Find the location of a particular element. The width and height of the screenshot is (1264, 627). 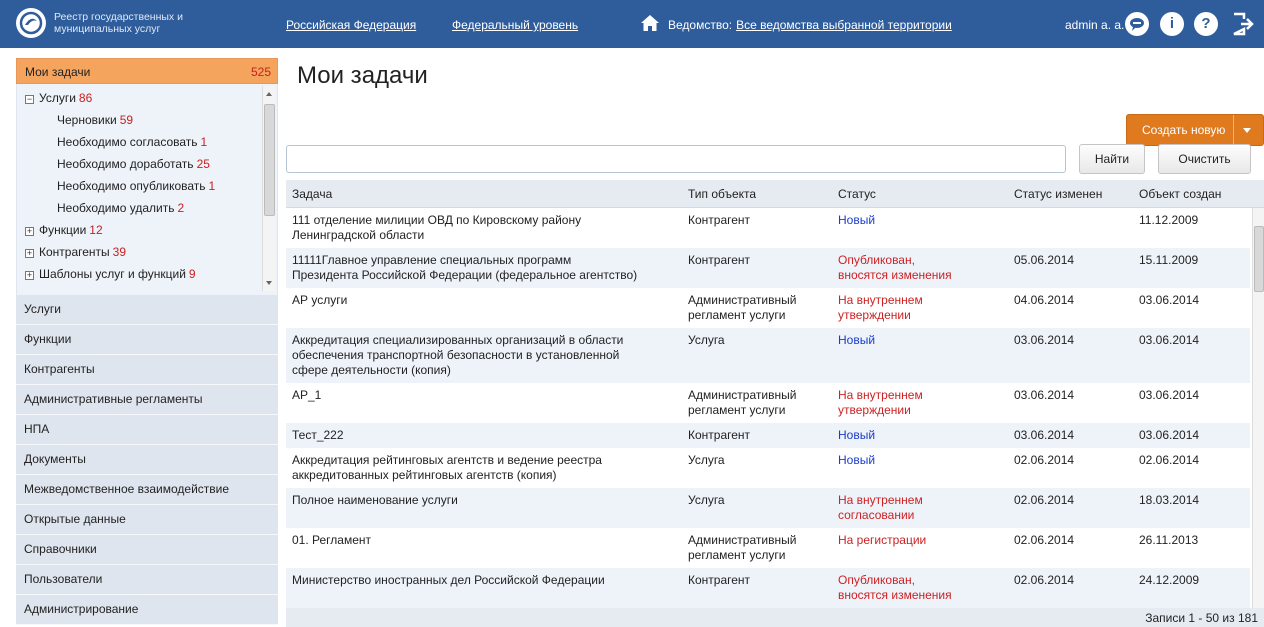

column-object-created: Объект создан is located at coordinates (1180, 194).